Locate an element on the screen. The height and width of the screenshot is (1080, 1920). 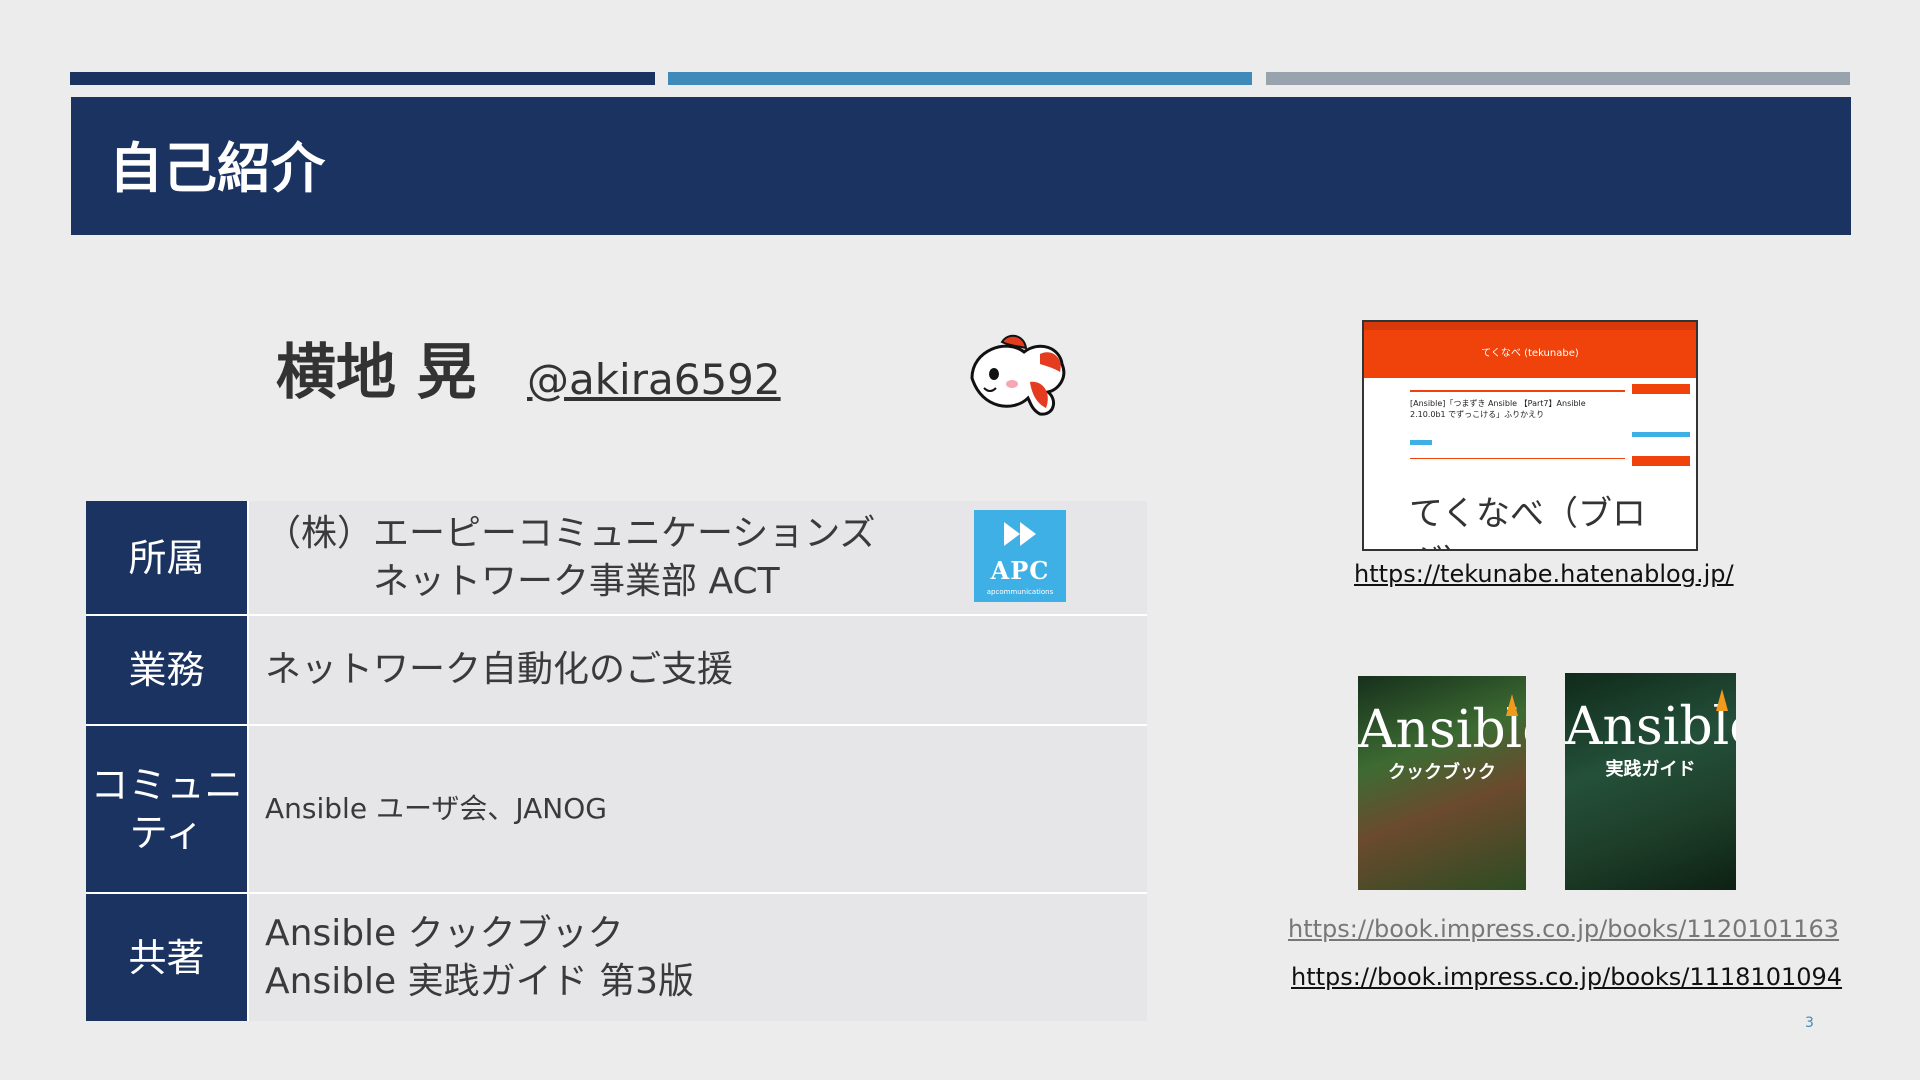
row-header-community: コミュニ ティ is located at coordinates (167, 809).